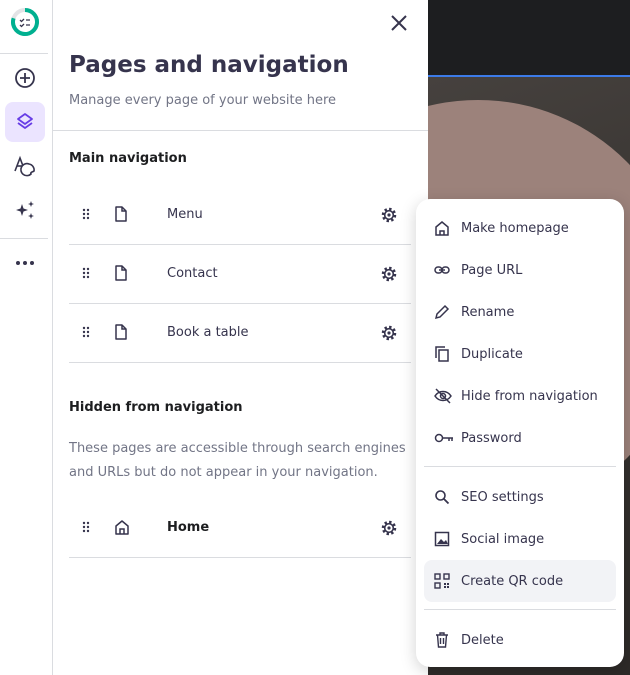 The height and width of the screenshot is (675, 630). What do you see at coordinates (185, 214) in the screenshot?
I see `page-label: Menu` at bounding box center [185, 214].